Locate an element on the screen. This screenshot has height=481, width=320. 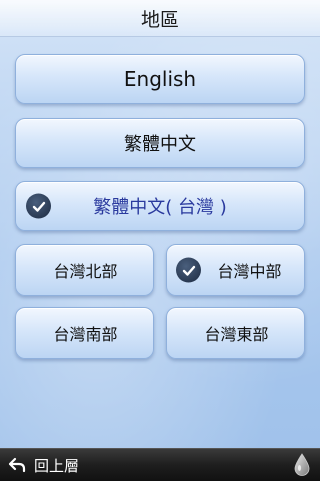
traditional-chinese-label: 繁體中文 is located at coordinates (160, 144).